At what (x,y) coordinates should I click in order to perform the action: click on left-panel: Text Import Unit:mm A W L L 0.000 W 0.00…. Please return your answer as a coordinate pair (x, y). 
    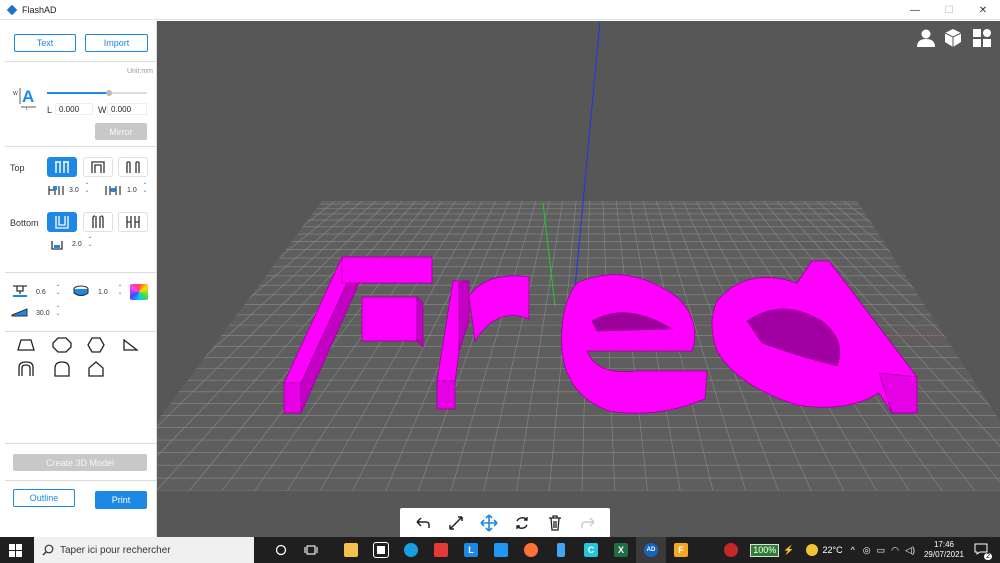
    Looking at the image, I should click on (81, 278).